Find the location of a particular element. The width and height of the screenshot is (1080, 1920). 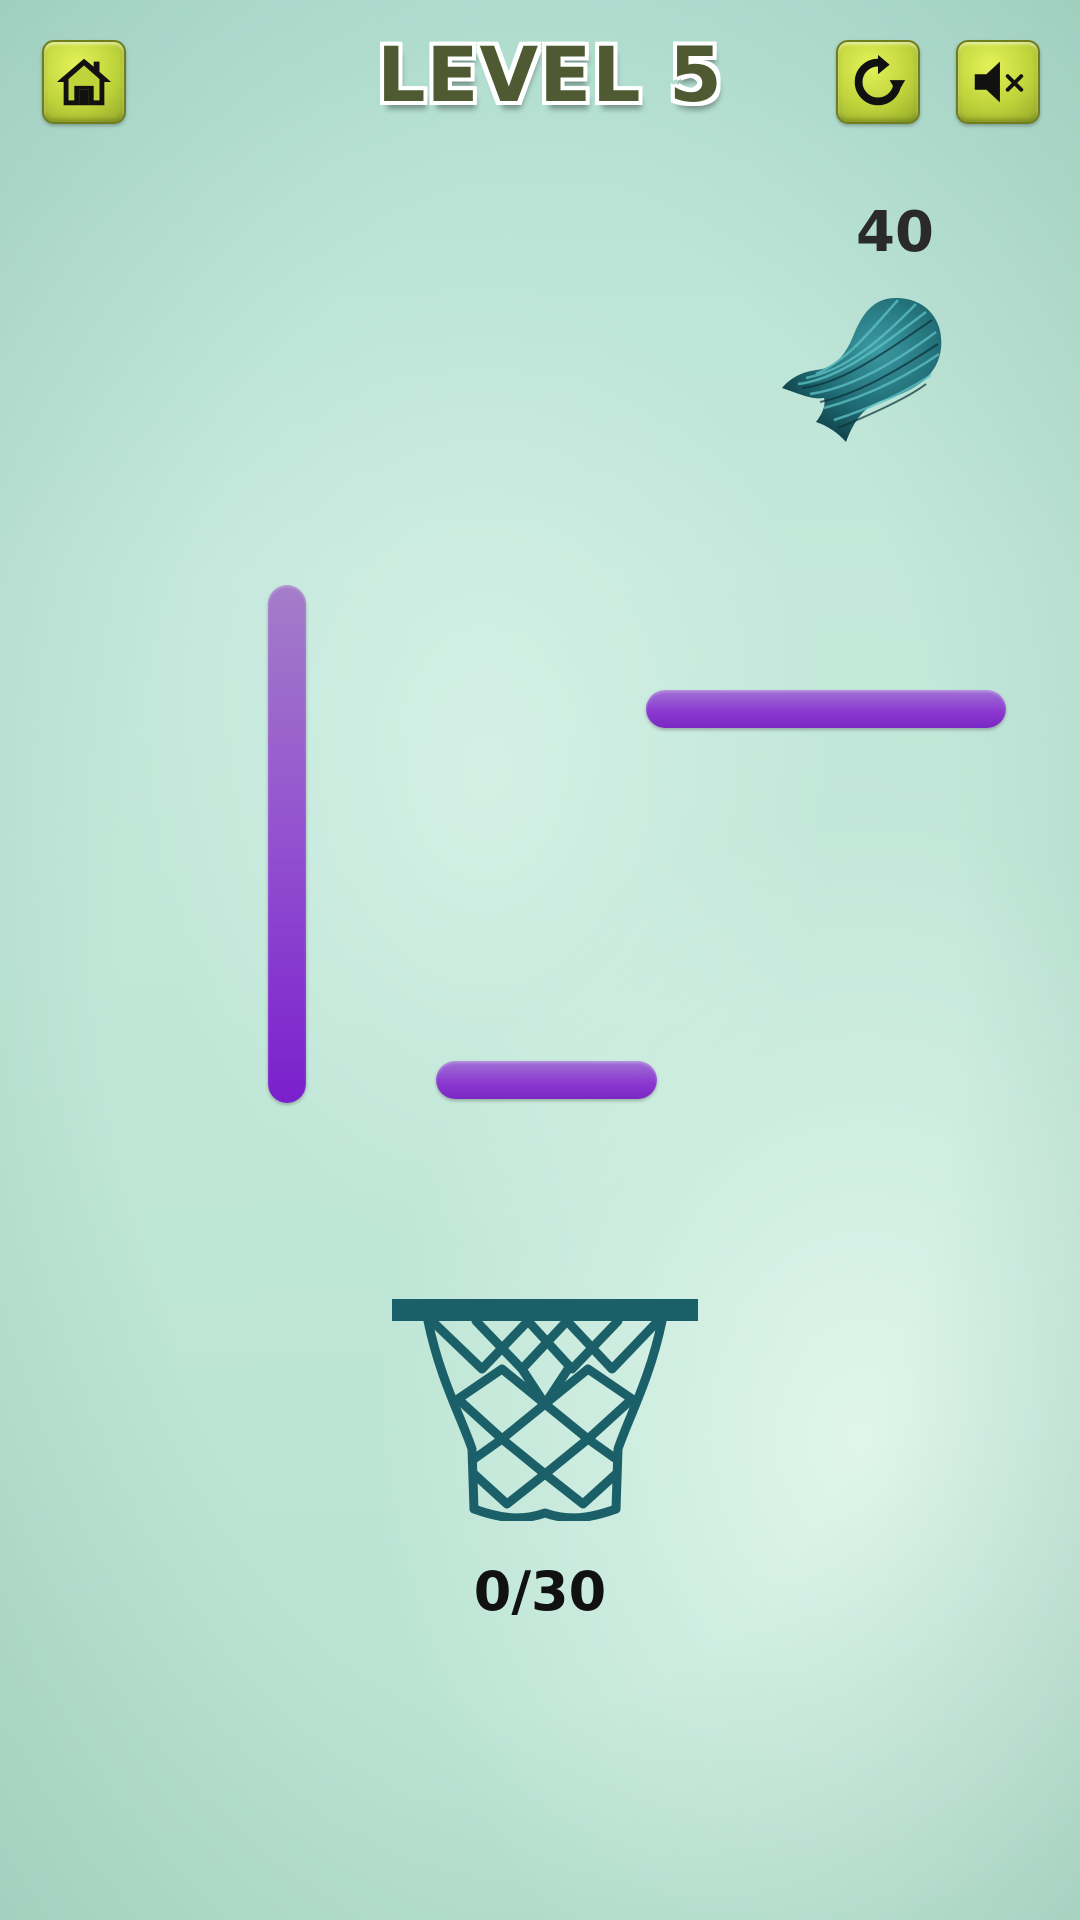

home-button is located at coordinates (84, 82).